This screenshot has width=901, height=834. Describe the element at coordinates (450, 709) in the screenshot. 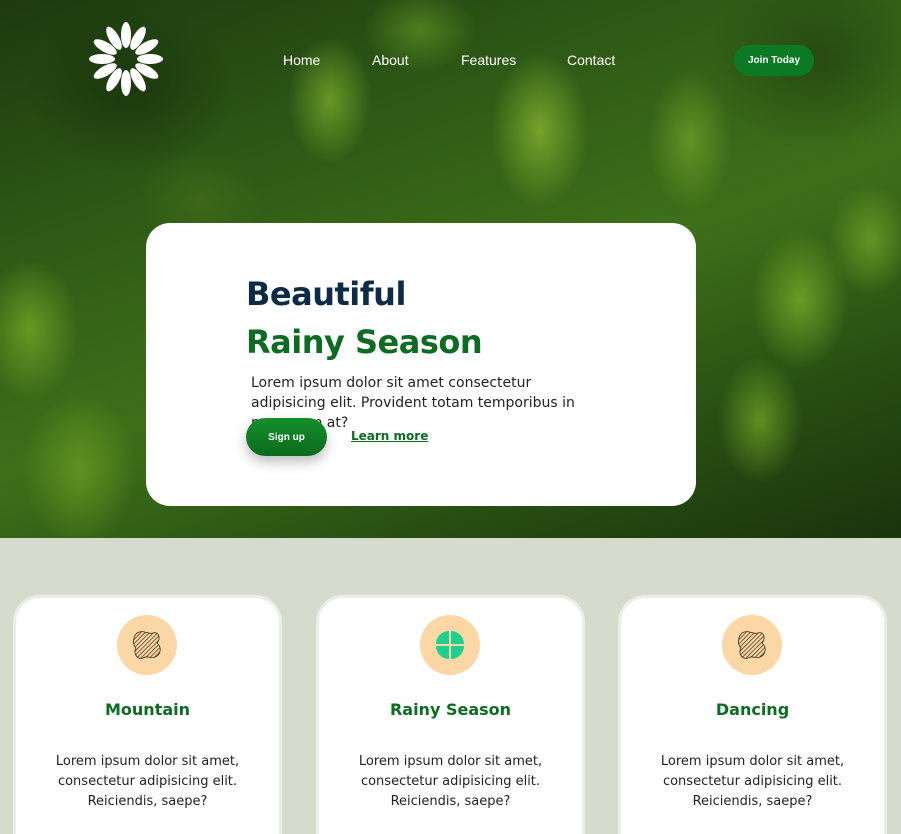

I see `card-title: Rainy Season` at that location.